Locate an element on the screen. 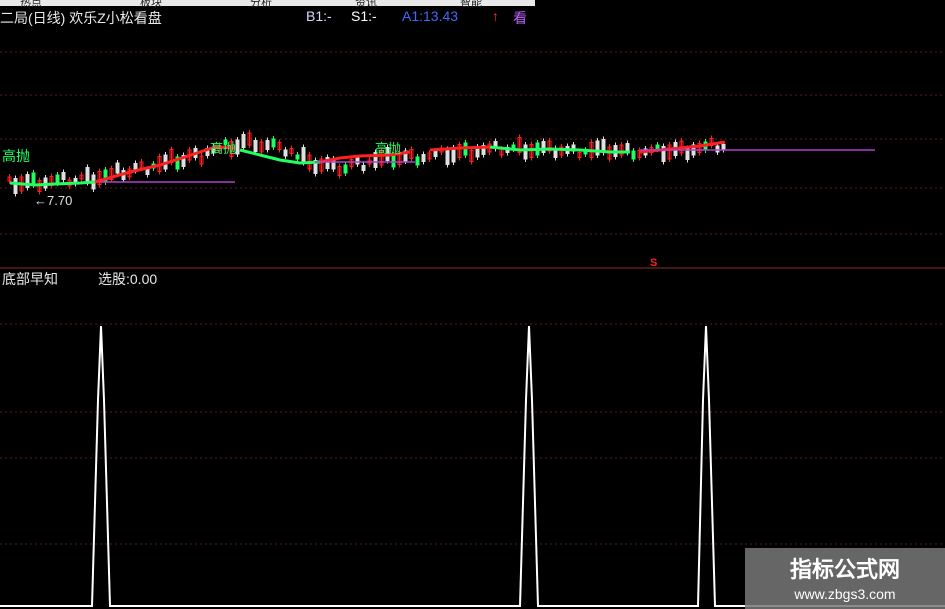 This screenshot has height=609, width=945. watermark-url: www.zbgs3.com is located at coordinates (845, 594).